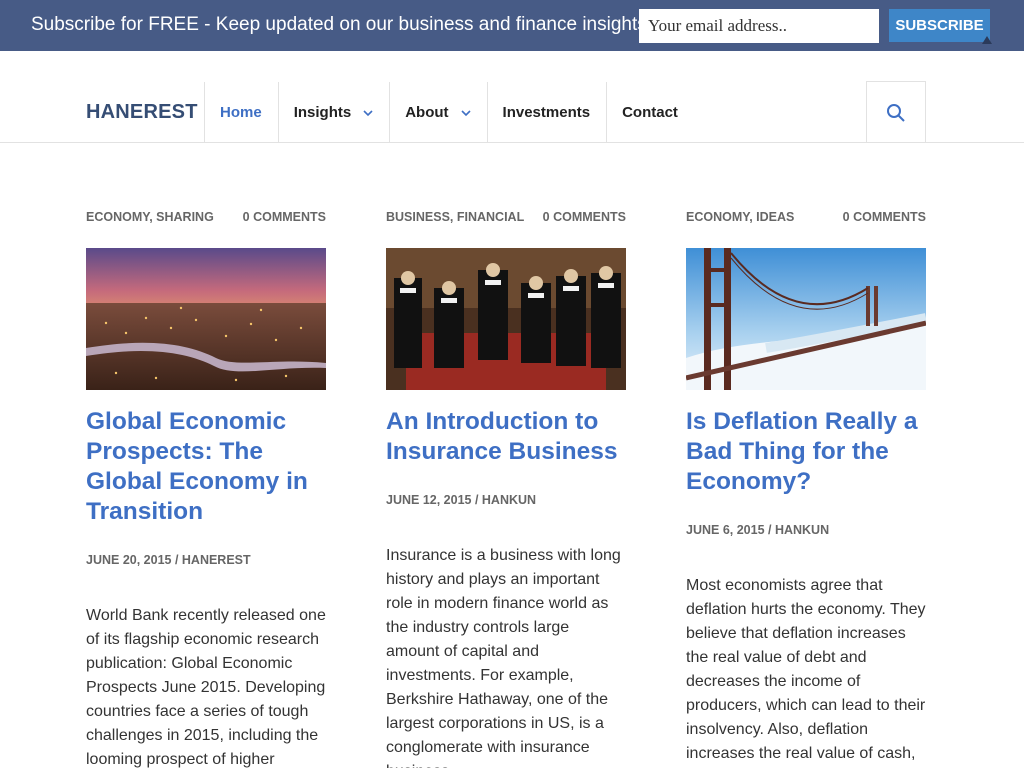 Image resolution: width=1024 pixels, height=768 pixels. I want to click on main-nav: Home Insights About Investments Contact, so click(449, 112).